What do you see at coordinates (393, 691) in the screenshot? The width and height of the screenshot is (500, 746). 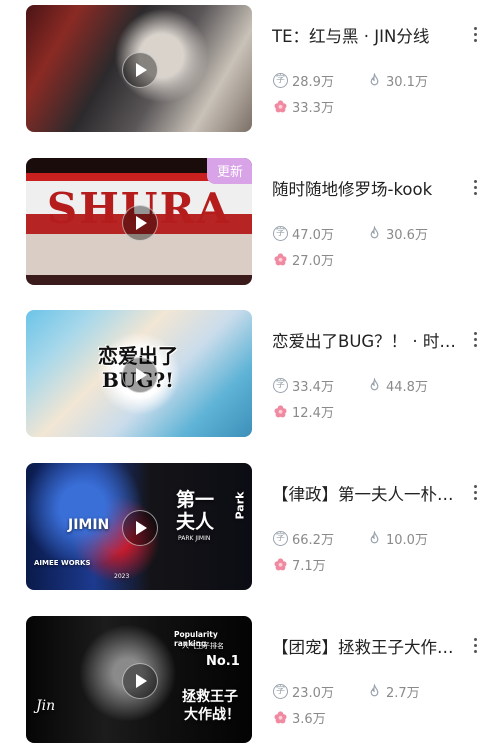 I see `heat-stat: 2.7万` at bounding box center [393, 691].